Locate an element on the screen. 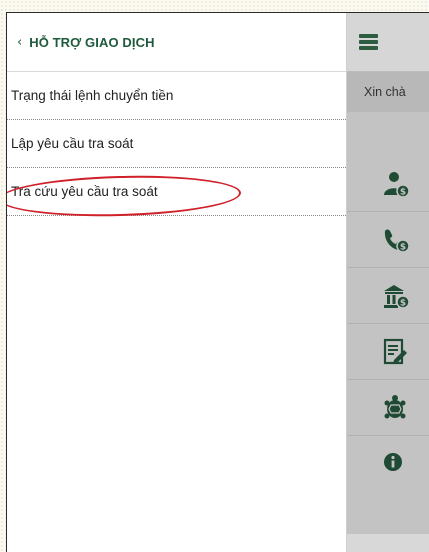  phone-money-icon: $ is located at coordinates (397, 241).